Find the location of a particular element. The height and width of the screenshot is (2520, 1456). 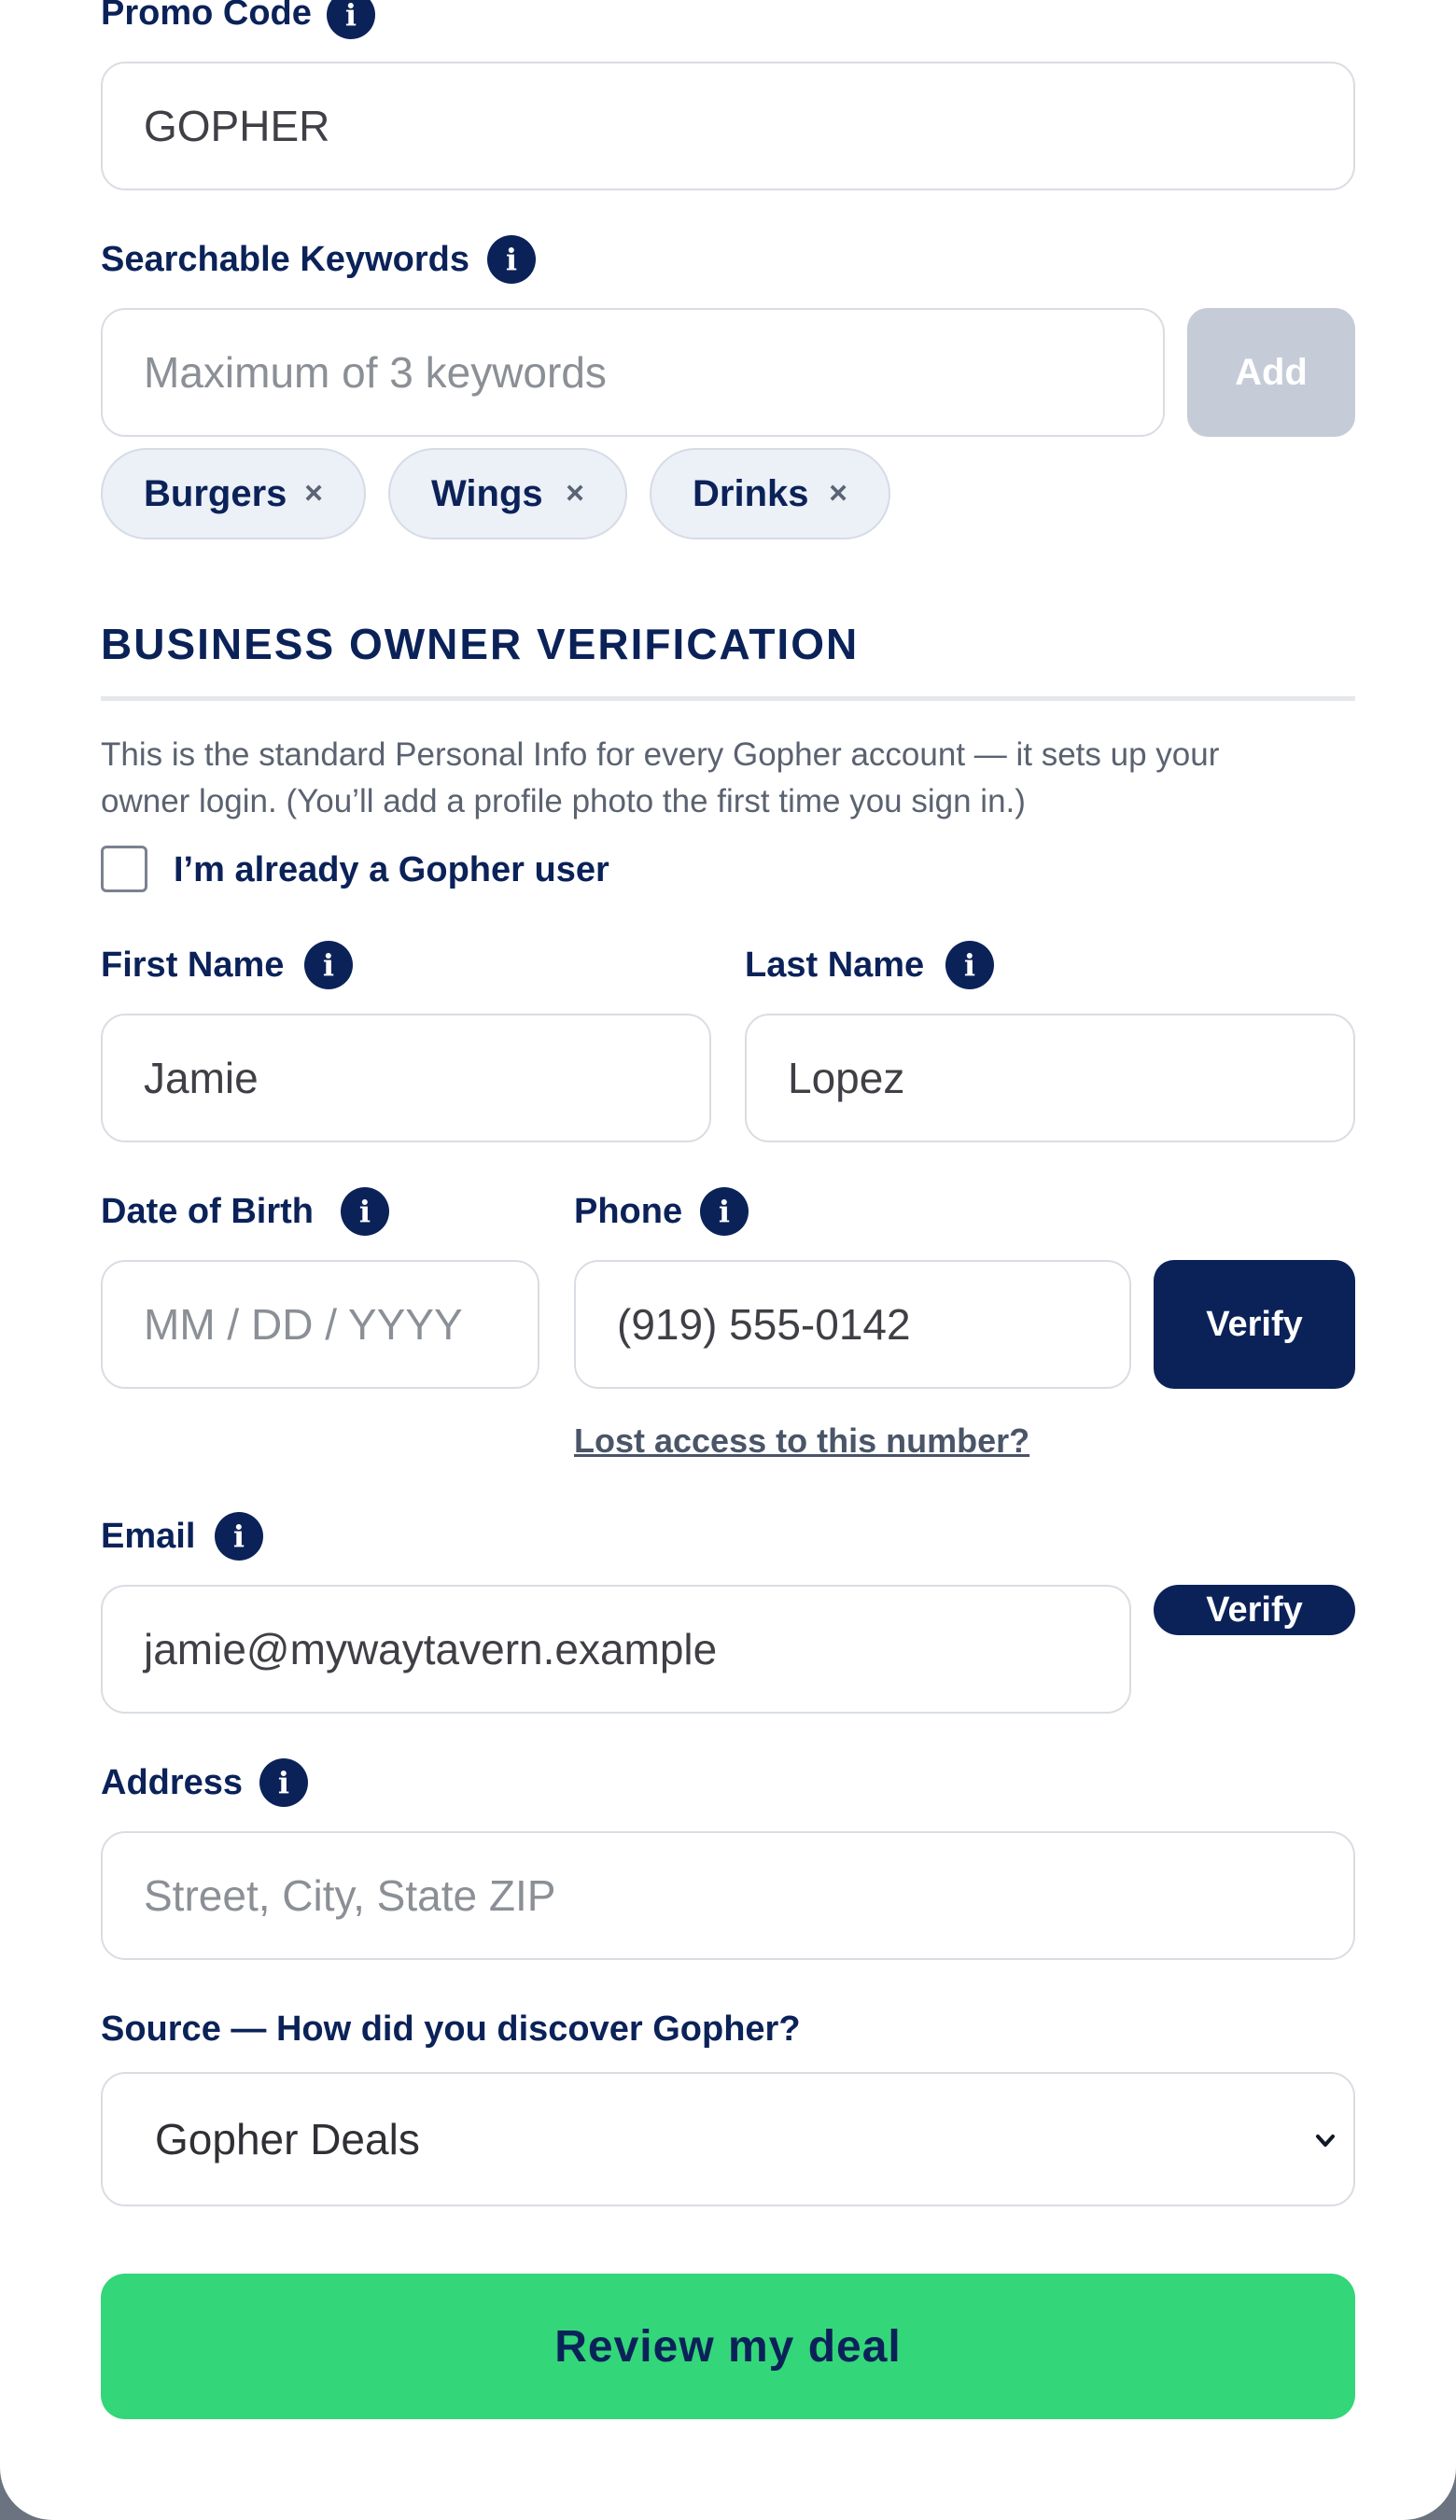

first-name-info-icon: i is located at coordinates (328, 965).